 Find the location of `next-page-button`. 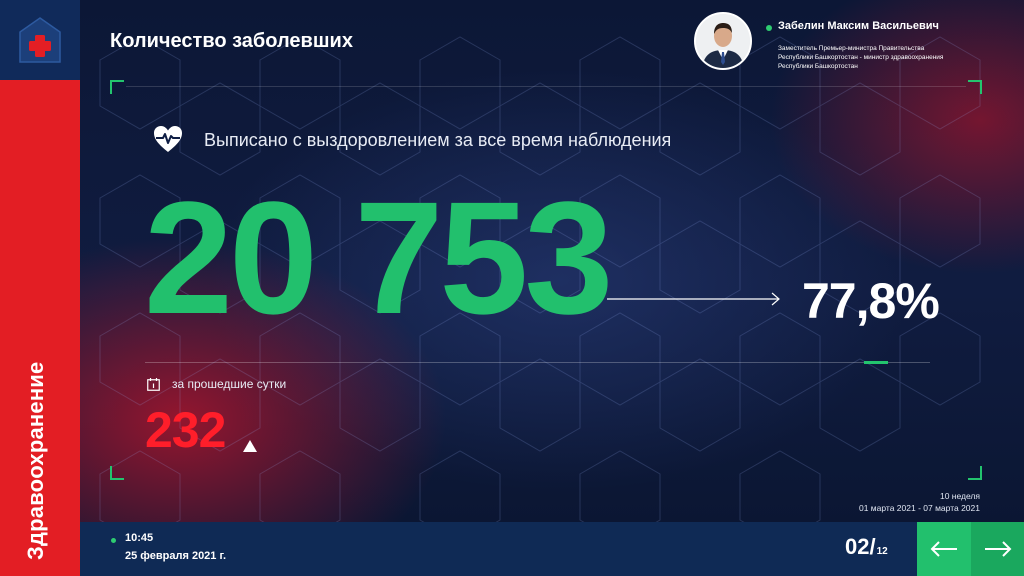

next-page-button is located at coordinates (997, 549).